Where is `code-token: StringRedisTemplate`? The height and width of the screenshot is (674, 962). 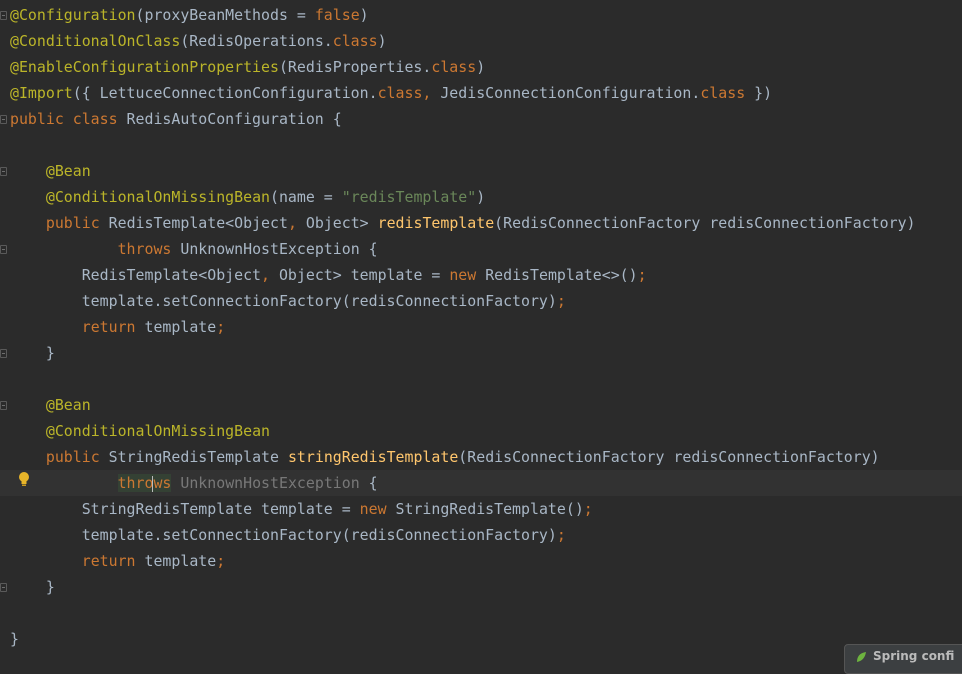 code-token: StringRedisTemplate is located at coordinates (198, 457).